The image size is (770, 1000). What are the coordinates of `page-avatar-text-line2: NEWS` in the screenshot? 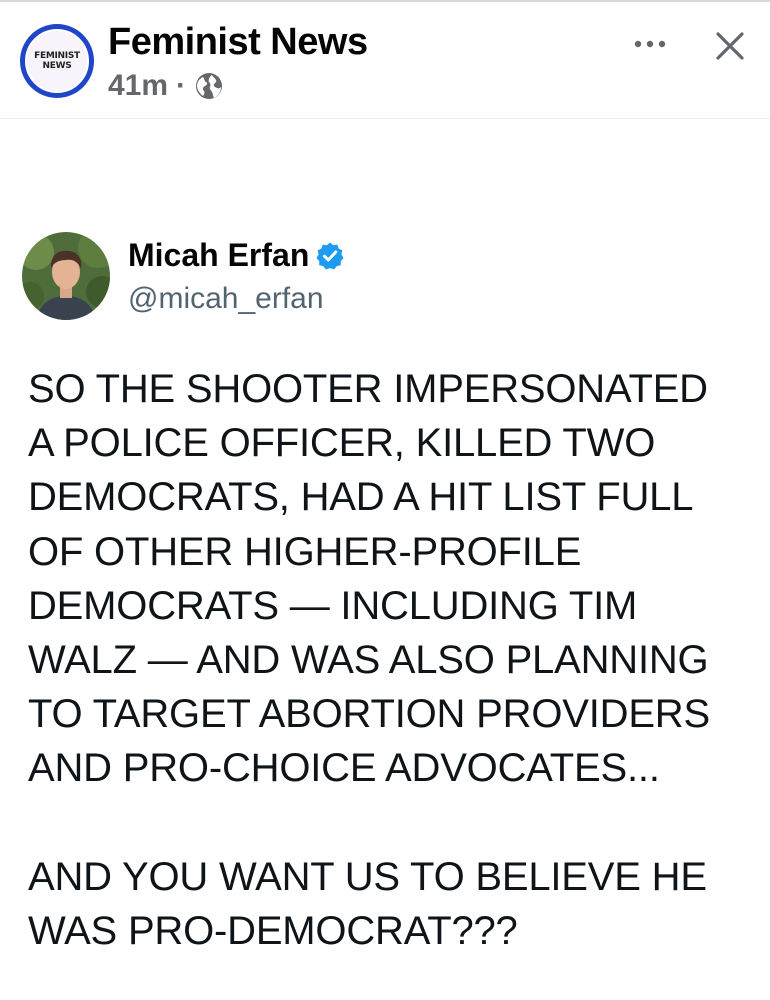 It's located at (57, 66).